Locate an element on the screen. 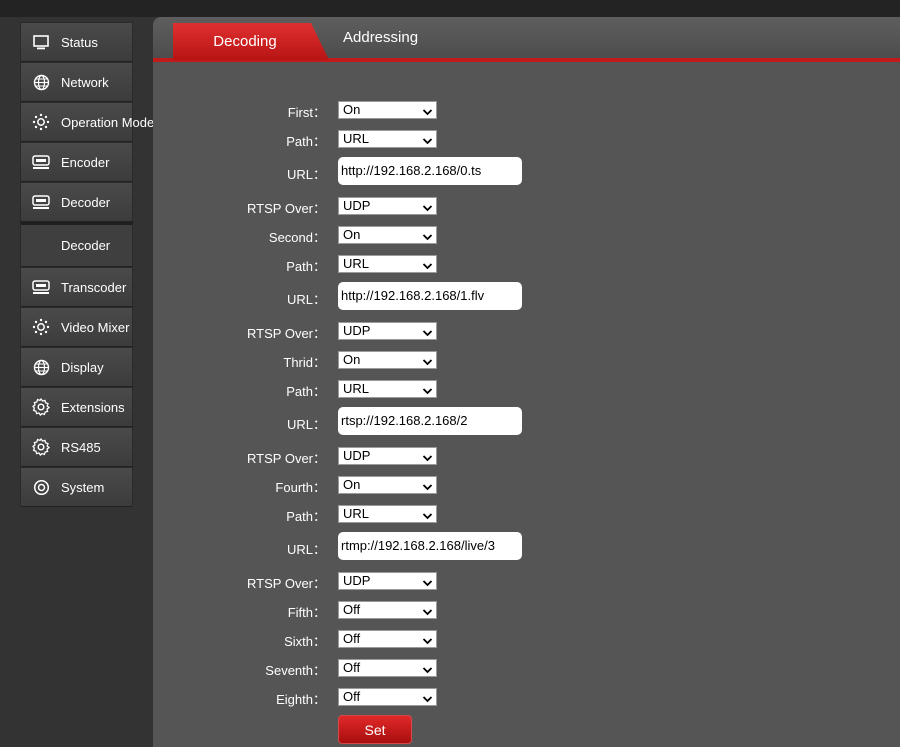 Image resolution: width=900 pixels, height=747 pixels. sidebar-item-extensions: Extensions is located at coordinates (76, 407).